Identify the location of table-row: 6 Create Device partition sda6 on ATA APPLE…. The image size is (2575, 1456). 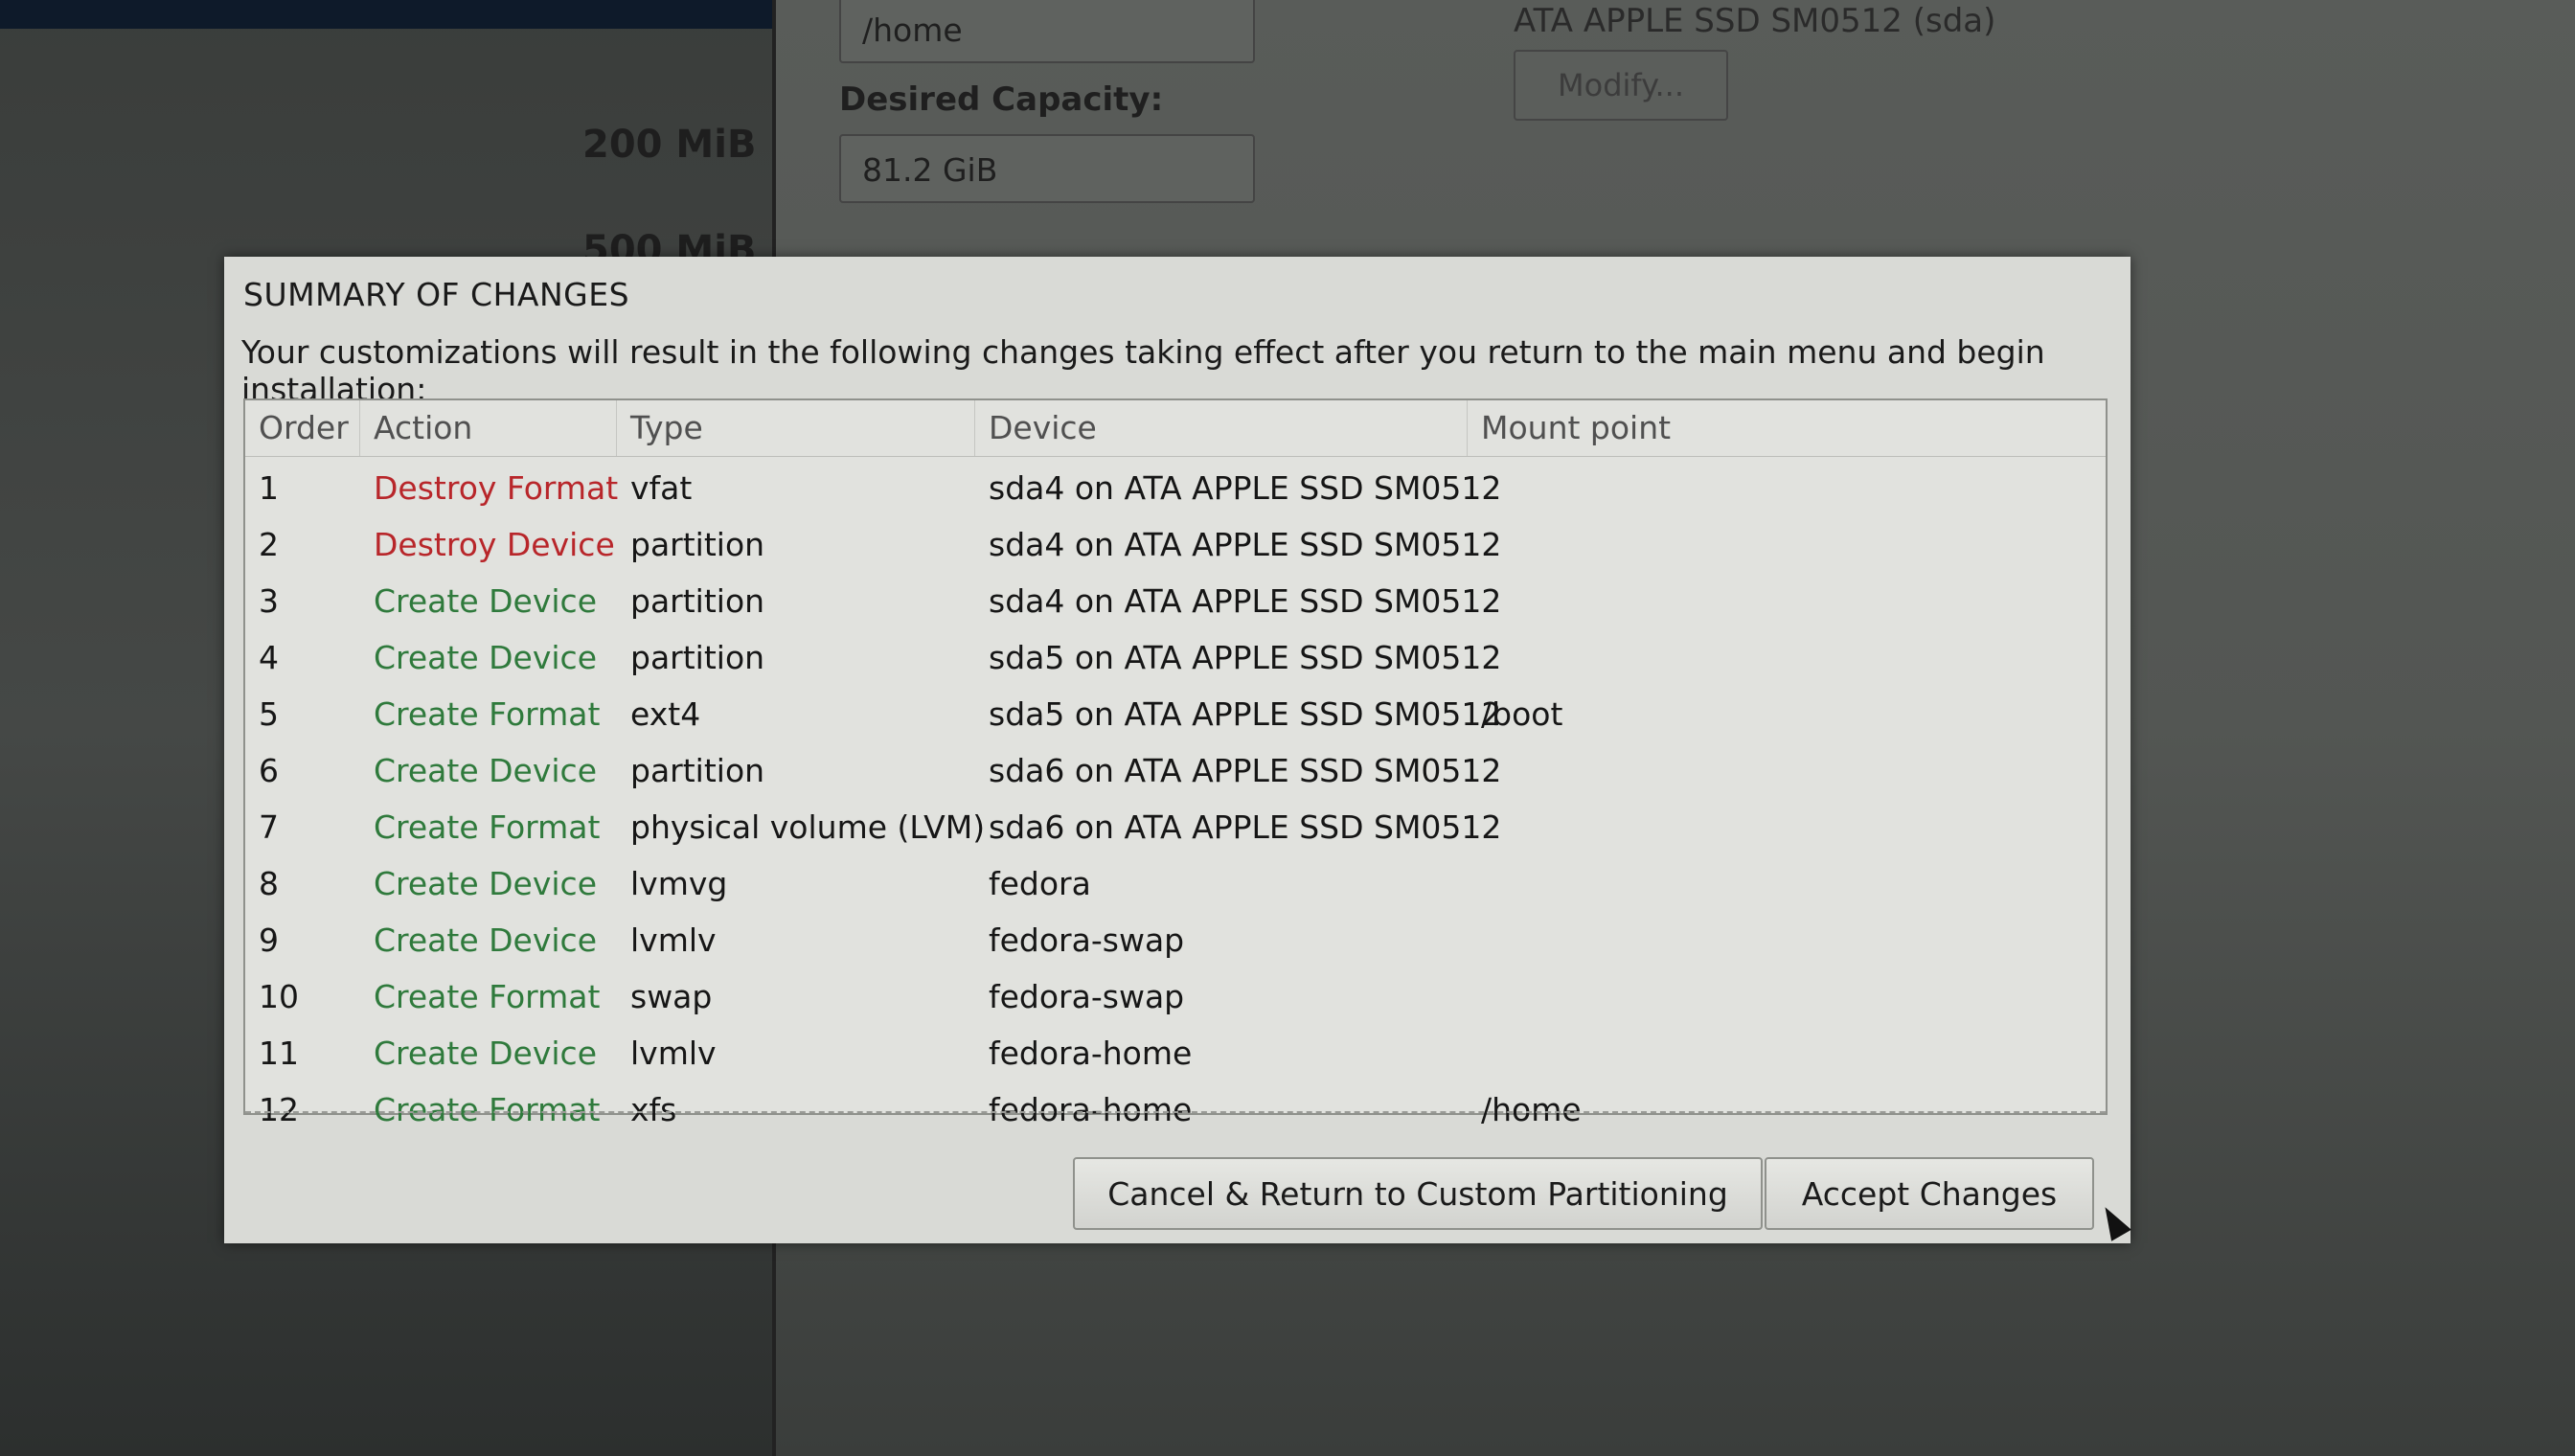
(1175, 771).